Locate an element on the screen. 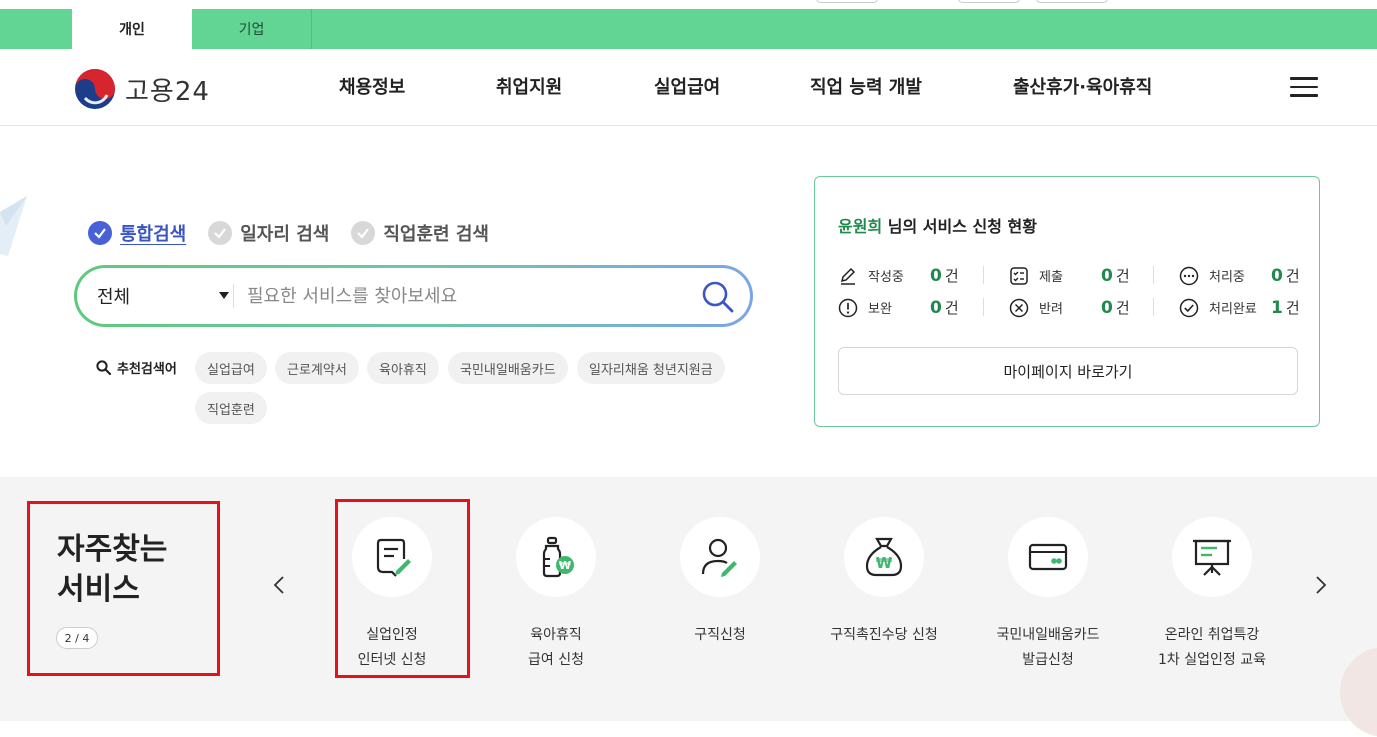  nav-employment-support: 취업지원 is located at coordinates (529, 86).